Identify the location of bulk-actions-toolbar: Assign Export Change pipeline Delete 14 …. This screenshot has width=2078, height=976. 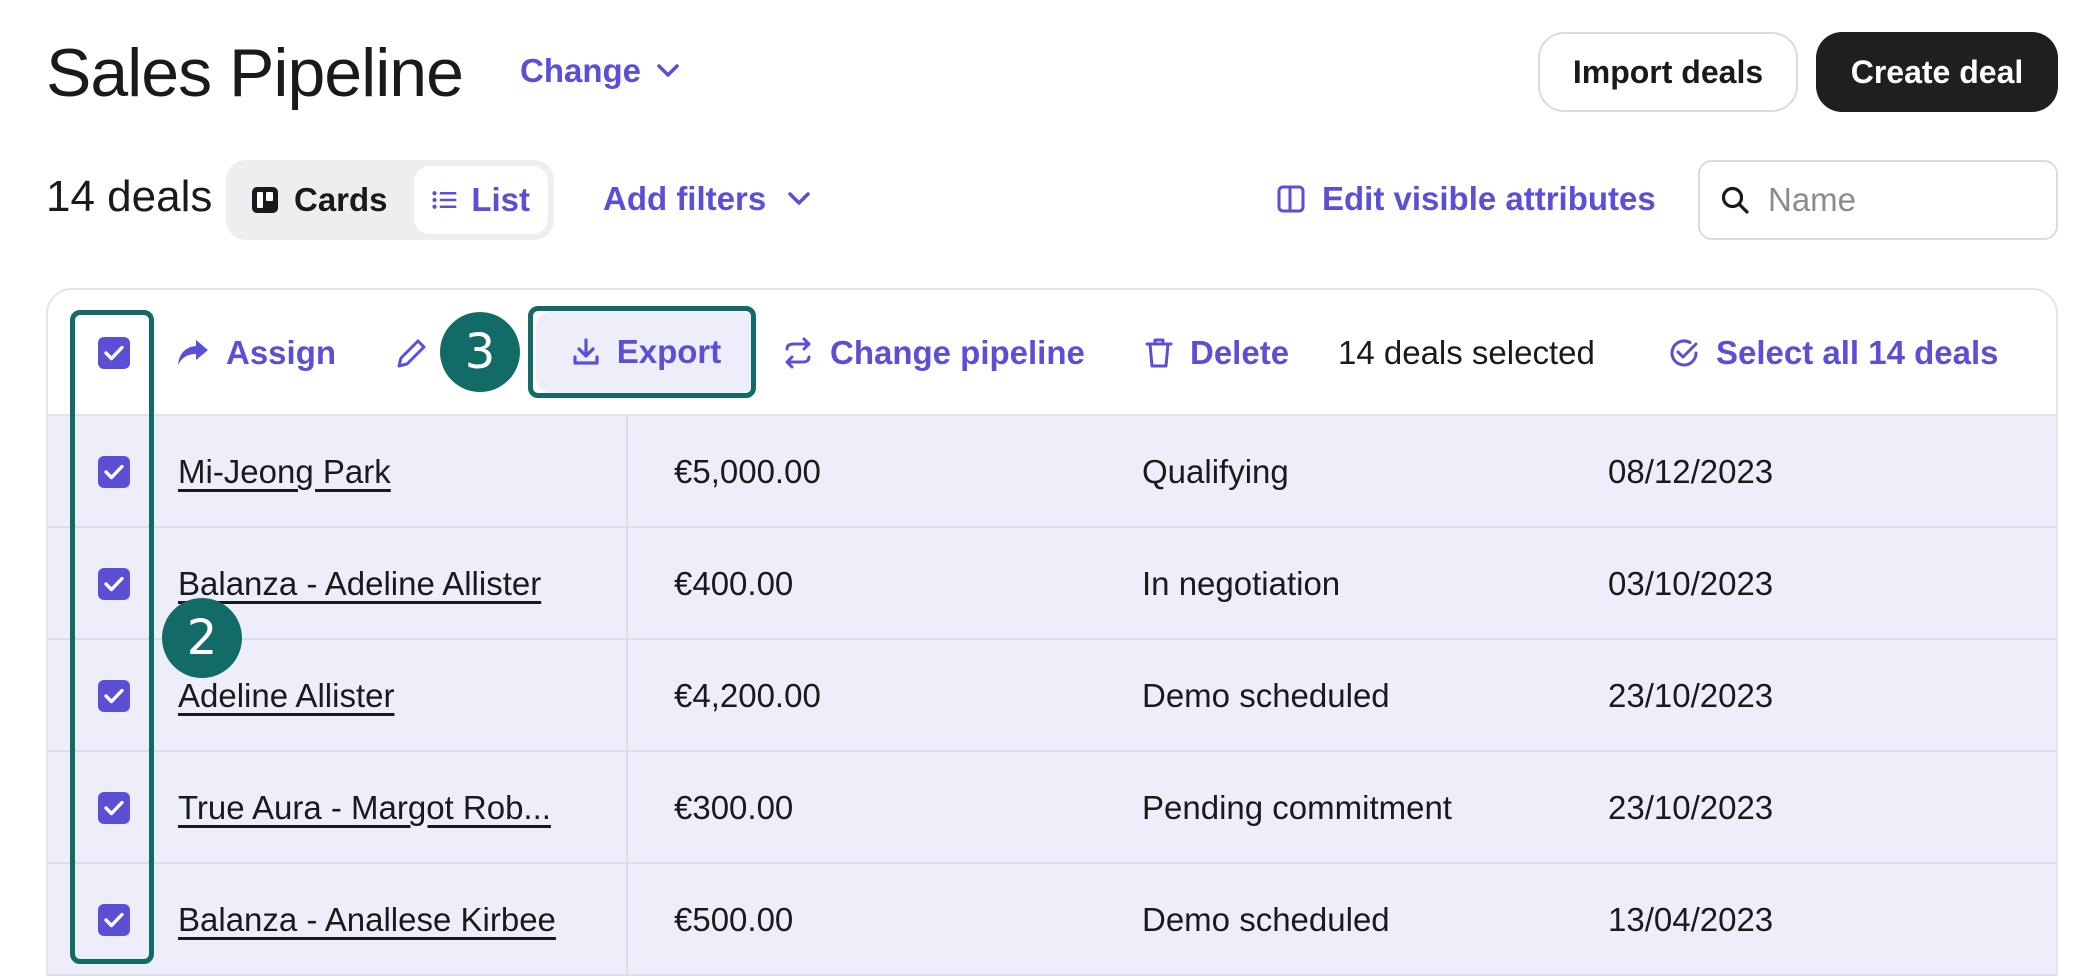
(1052, 353).